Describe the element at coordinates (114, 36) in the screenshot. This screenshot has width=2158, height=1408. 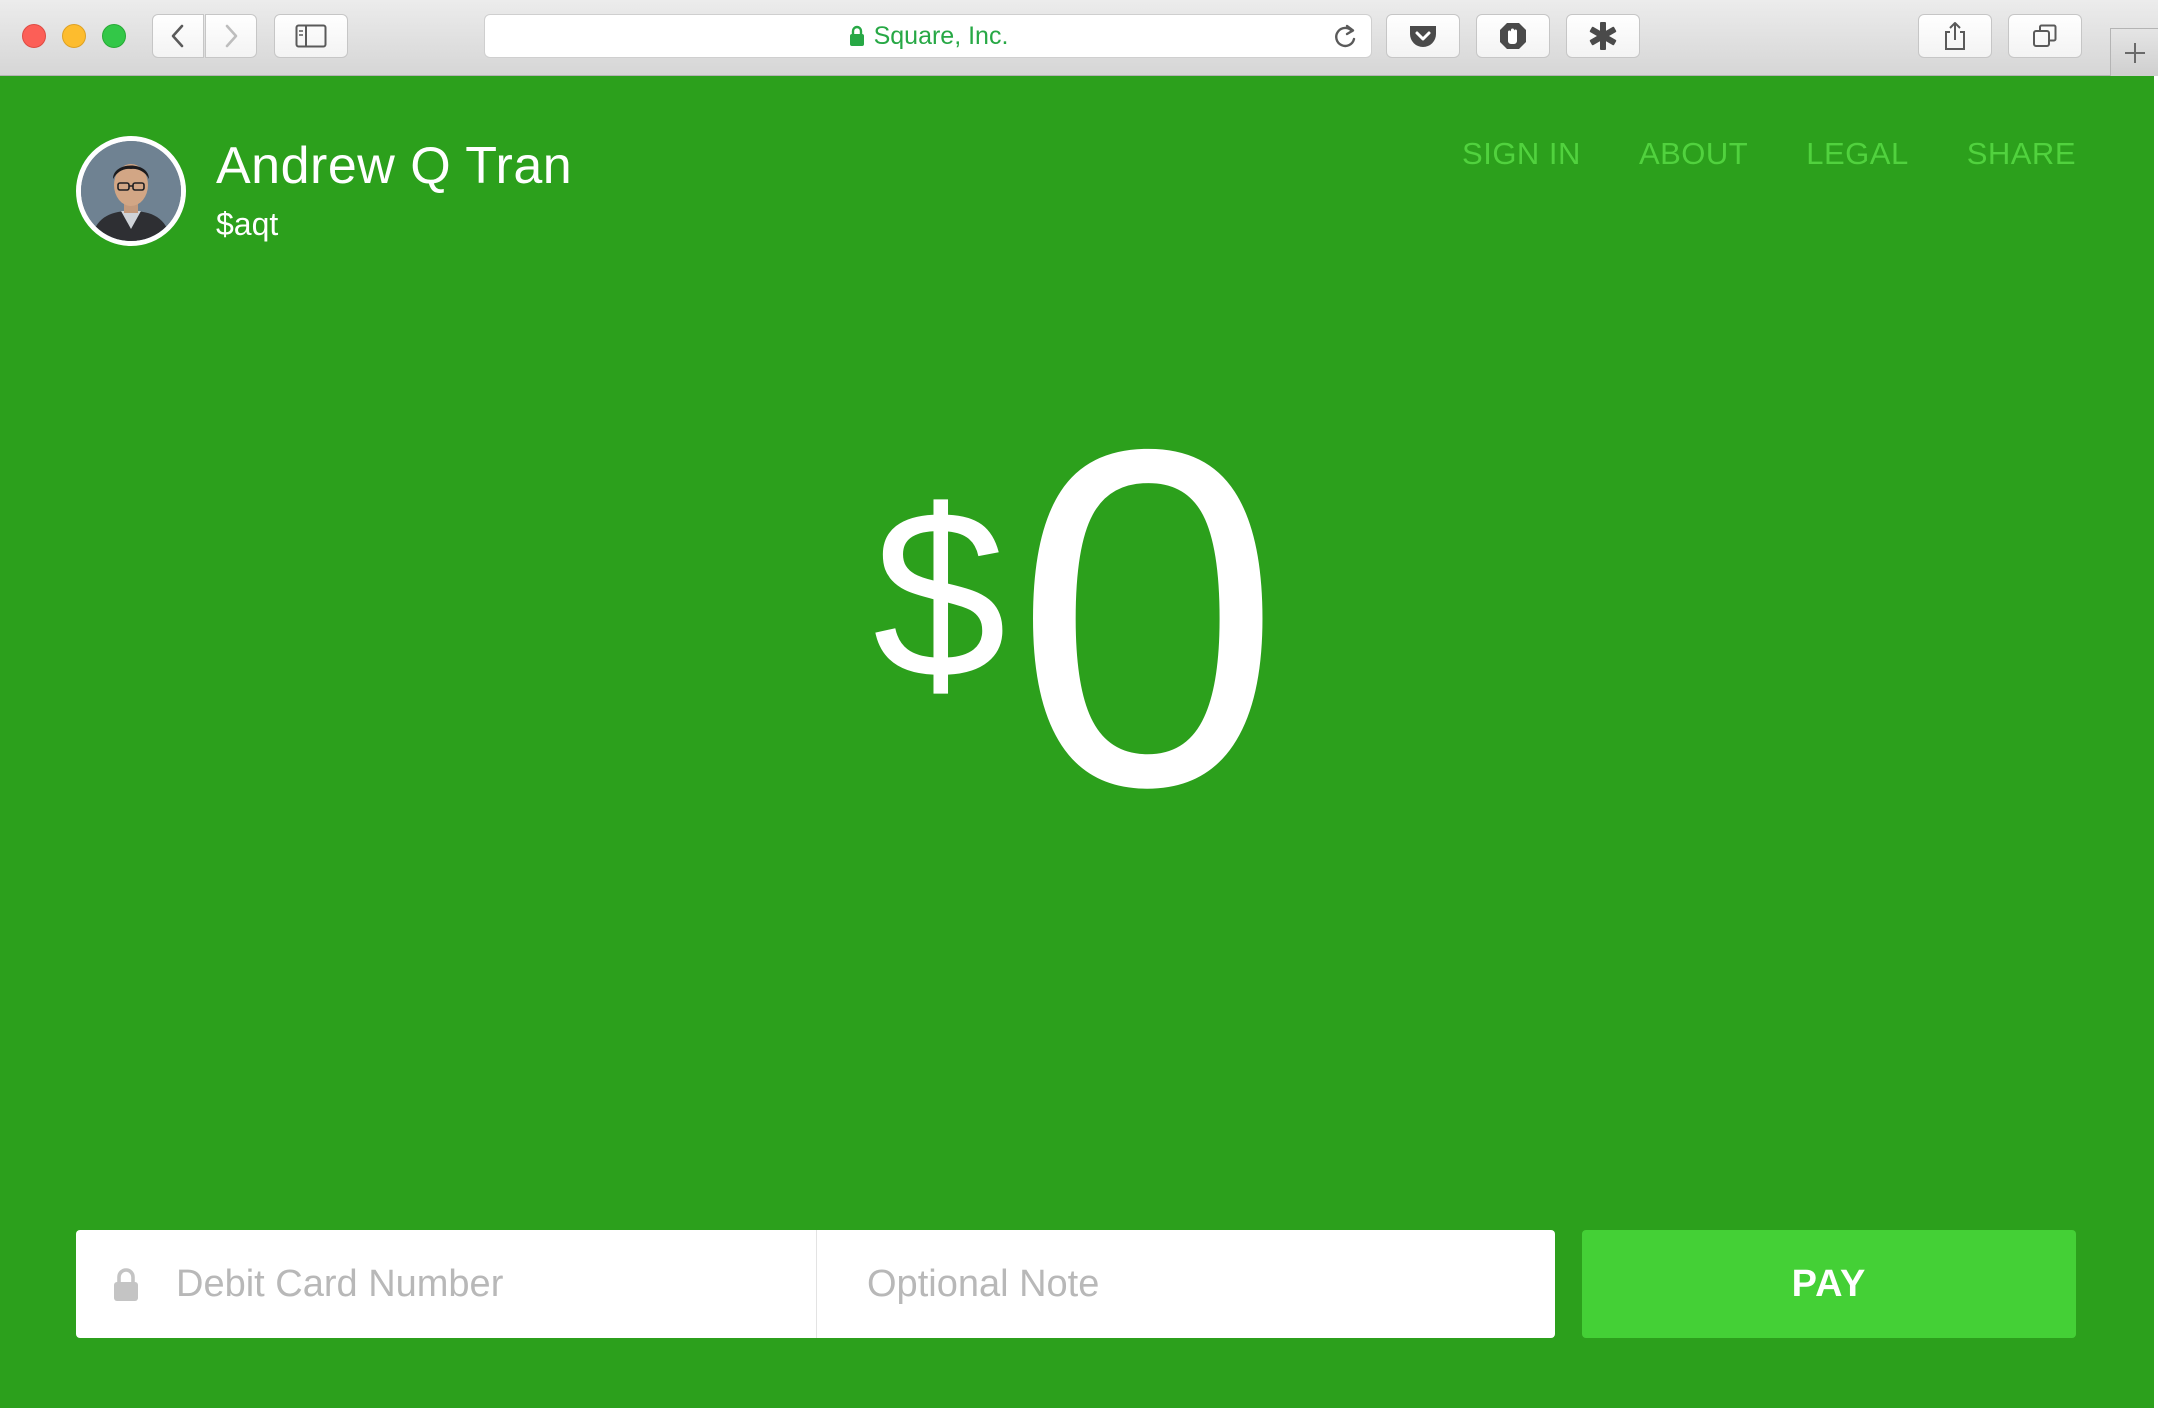
I see `zoom-window-button` at that location.